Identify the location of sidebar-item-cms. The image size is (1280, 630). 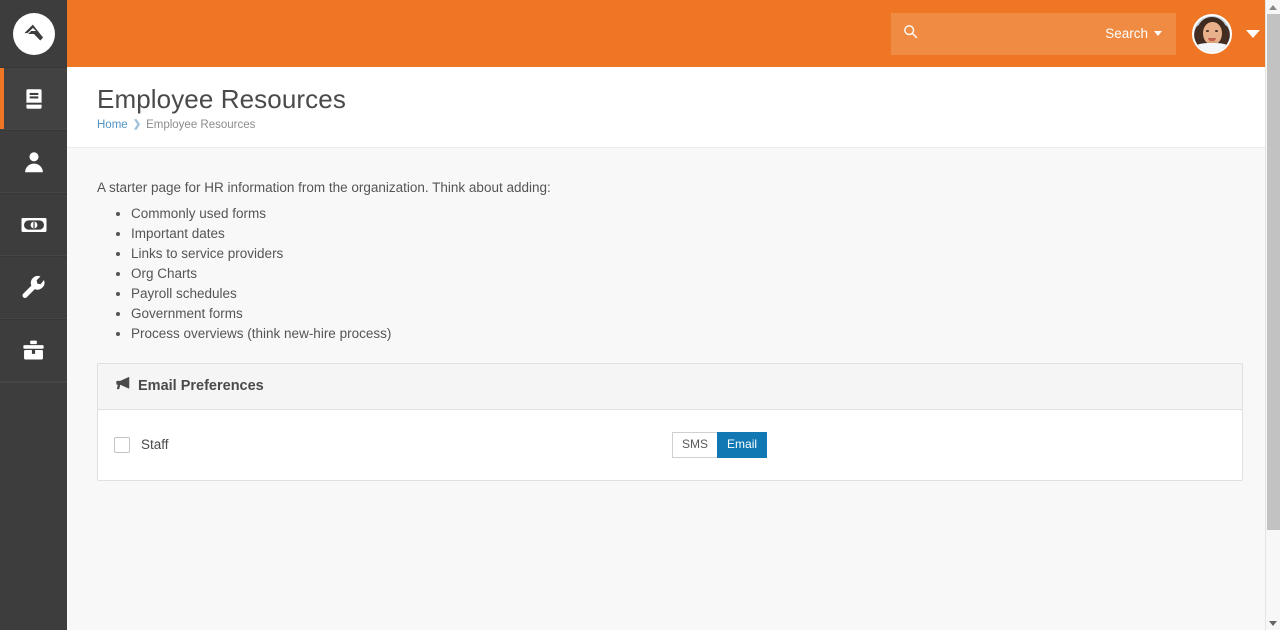
(33, 98).